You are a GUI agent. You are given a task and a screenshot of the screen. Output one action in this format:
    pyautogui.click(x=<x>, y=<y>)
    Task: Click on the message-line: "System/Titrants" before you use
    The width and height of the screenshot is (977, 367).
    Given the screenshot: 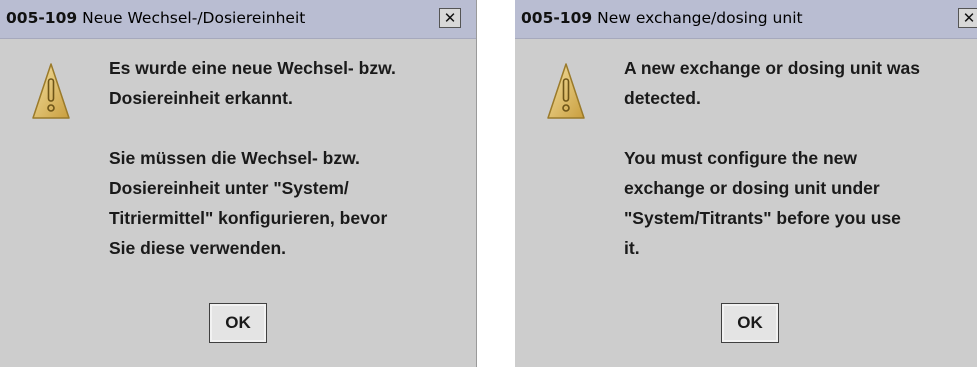 What is the action you would take?
    pyautogui.click(x=762, y=218)
    